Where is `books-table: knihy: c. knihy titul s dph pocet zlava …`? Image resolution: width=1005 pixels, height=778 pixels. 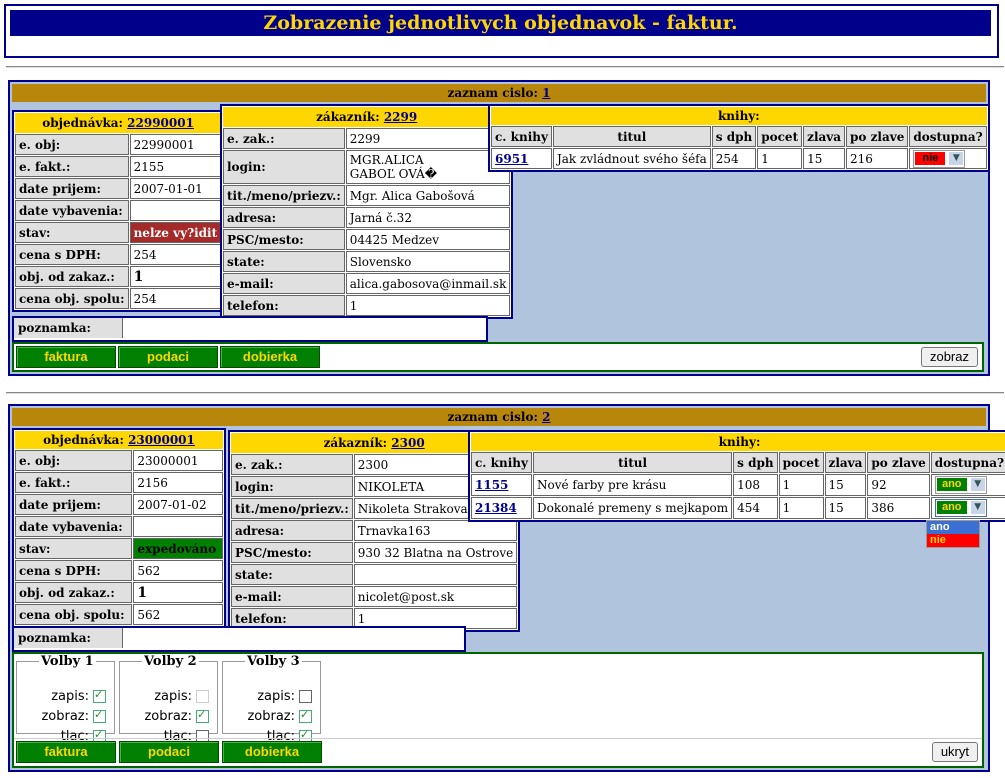 books-table: knihy: c. knihy titul s dph pocet zlava … is located at coordinates (736, 476).